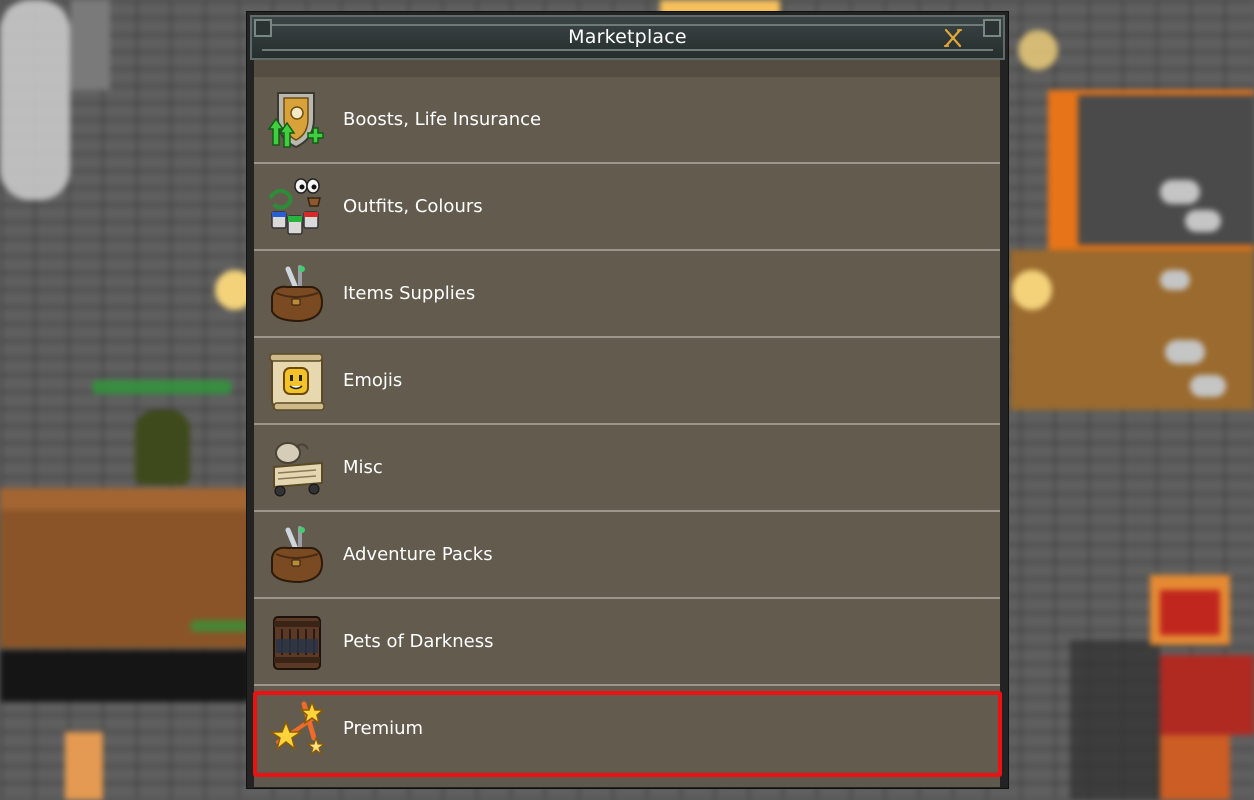  What do you see at coordinates (627, 381) in the screenshot?
I see `category-emojis: Emojis` at bounding box center [627, 381].